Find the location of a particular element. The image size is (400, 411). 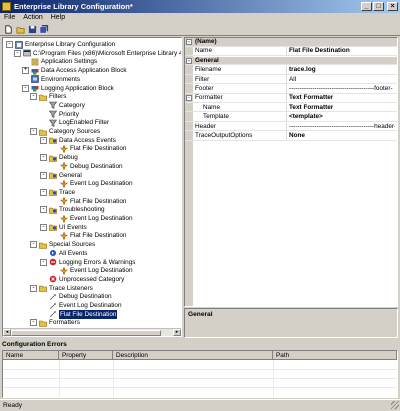

property-row: Name Text Formatter is located at coordinates (291, 108).